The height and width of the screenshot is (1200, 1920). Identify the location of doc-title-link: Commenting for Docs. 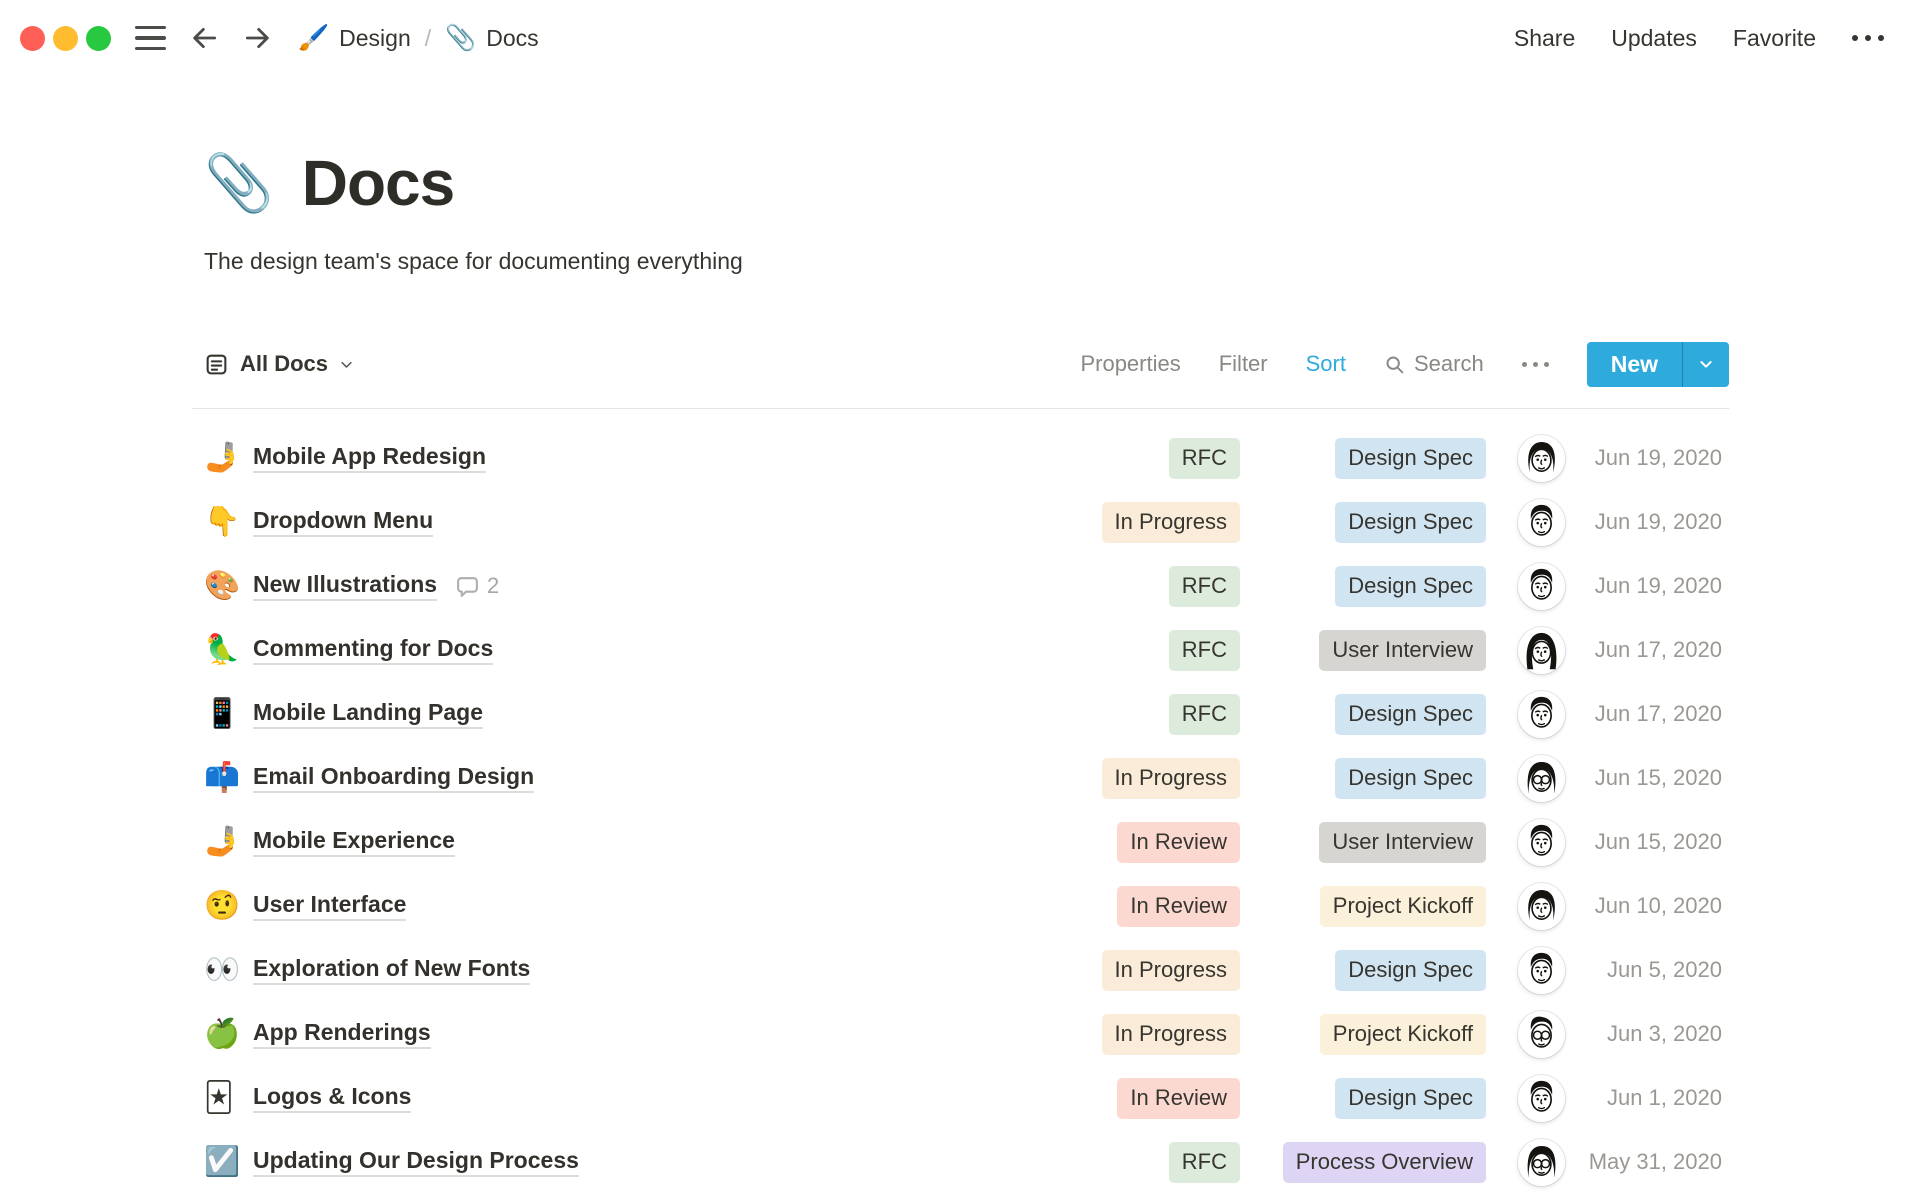
(373, 650).